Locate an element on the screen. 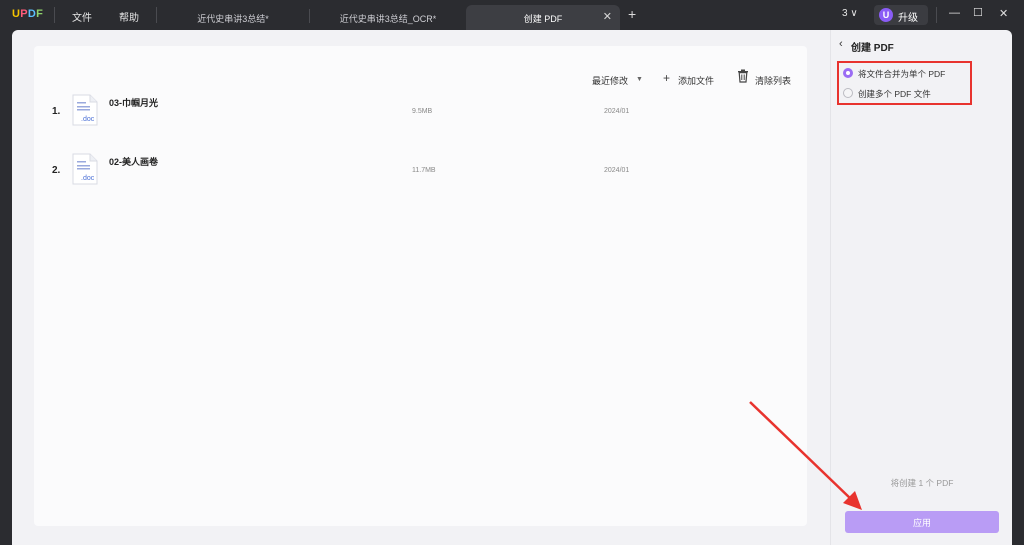 Image resolution: width=1024 pixels, height=545 pixels. tab-document-1: 近代史串讲3总结* is located at coordinates (233, 17).